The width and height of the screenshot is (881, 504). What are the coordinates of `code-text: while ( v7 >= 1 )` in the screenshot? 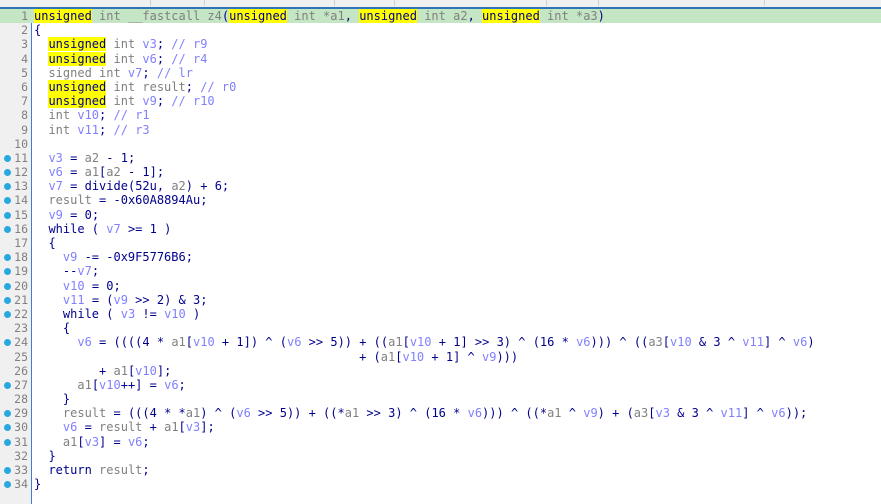 It's located at (102, 229).